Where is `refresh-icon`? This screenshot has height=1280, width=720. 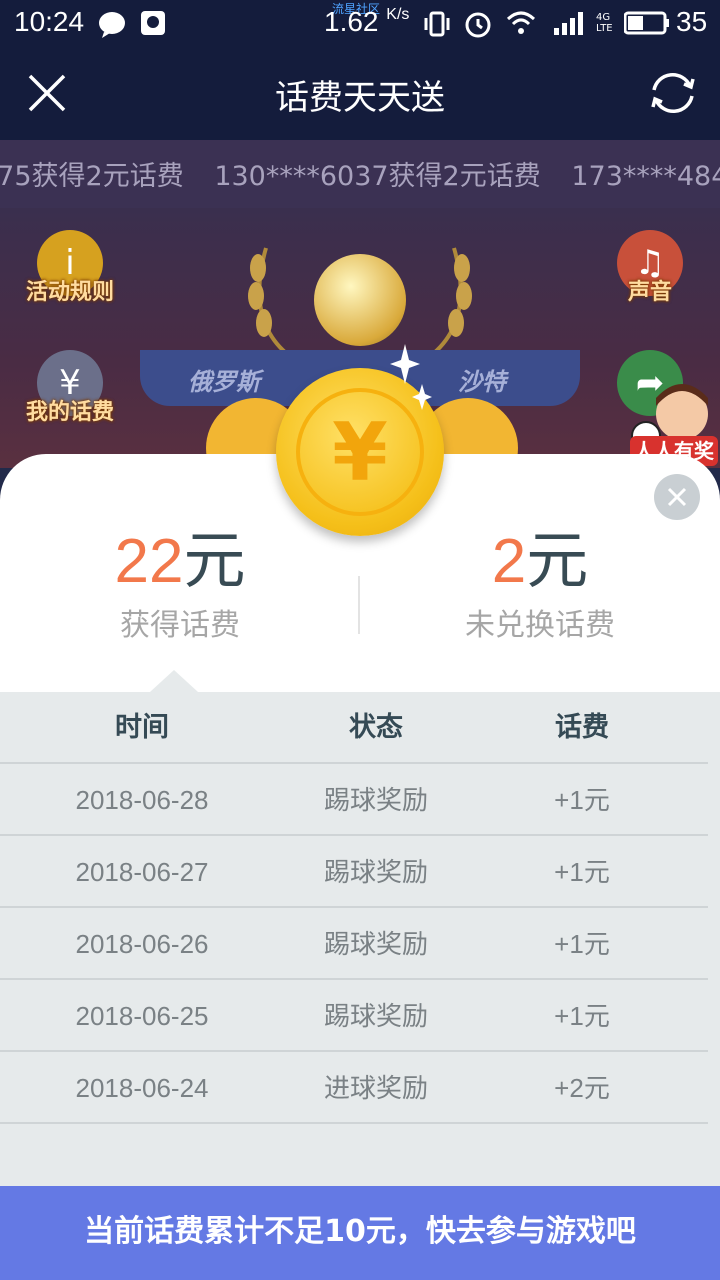
refresh-icon is located at coordinates (673, 93).